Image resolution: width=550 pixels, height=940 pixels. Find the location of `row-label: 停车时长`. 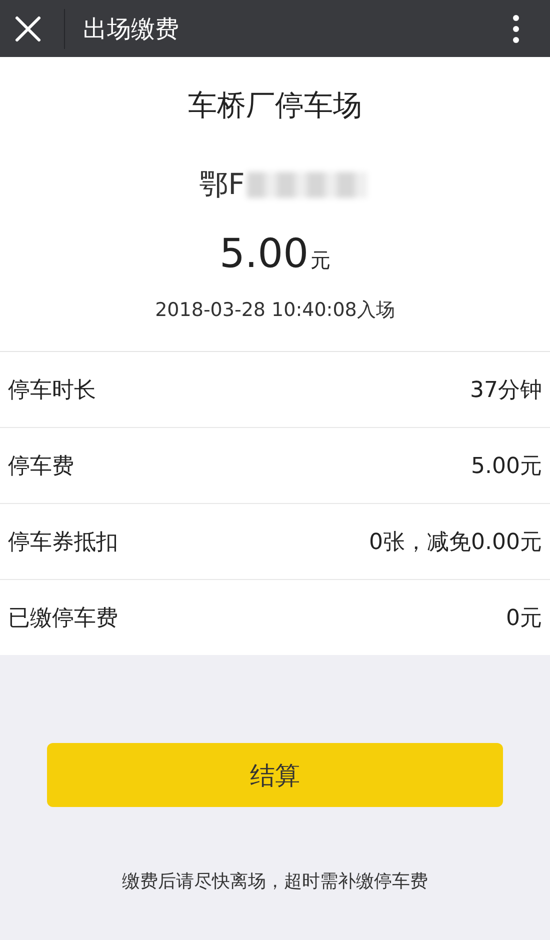

row-label: 停车时长 is located at coordinates (52, 390).